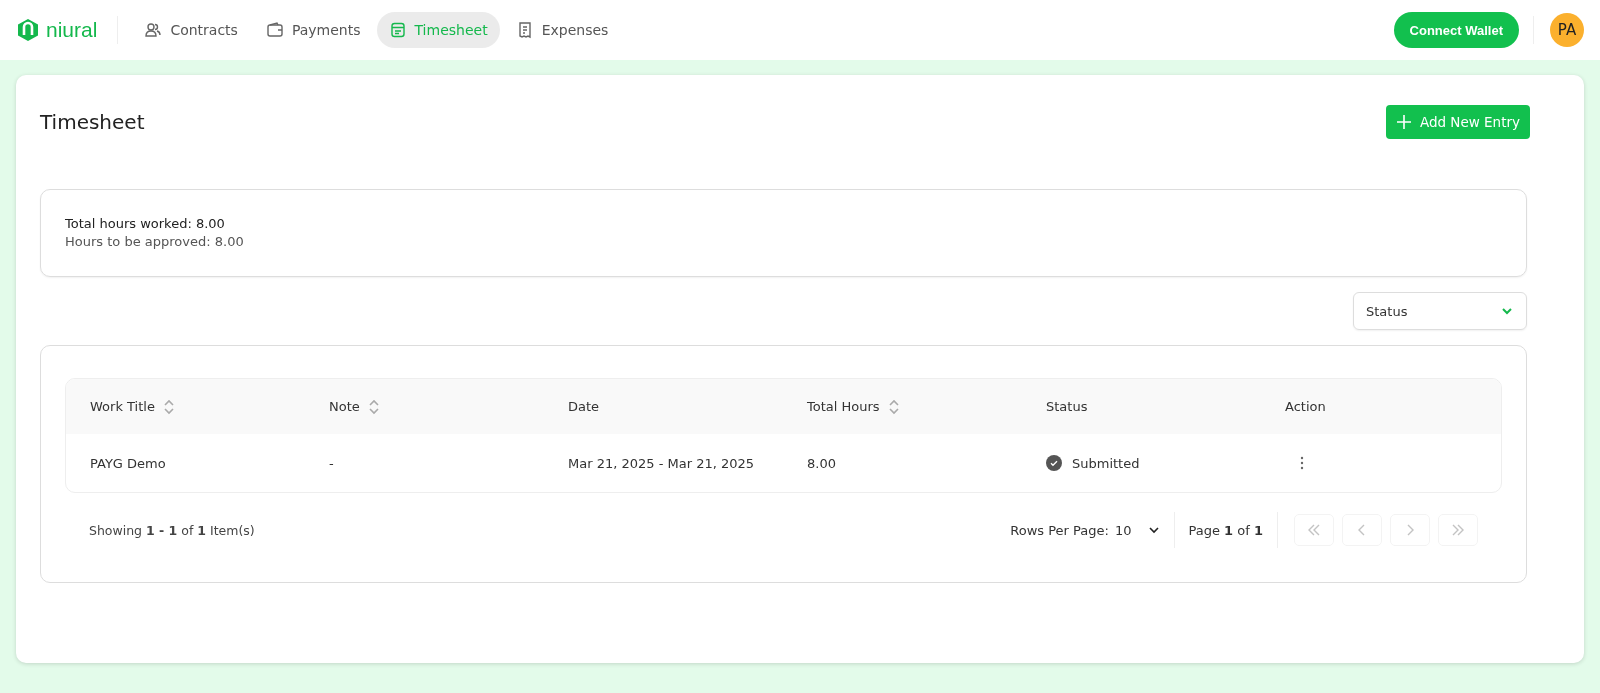 This screenshot has height=693, width=1600. What do you see at coordinates (562, 30) in the screenshot?
I see `nav-tab: Expenses` at bounding box center [562, 30].